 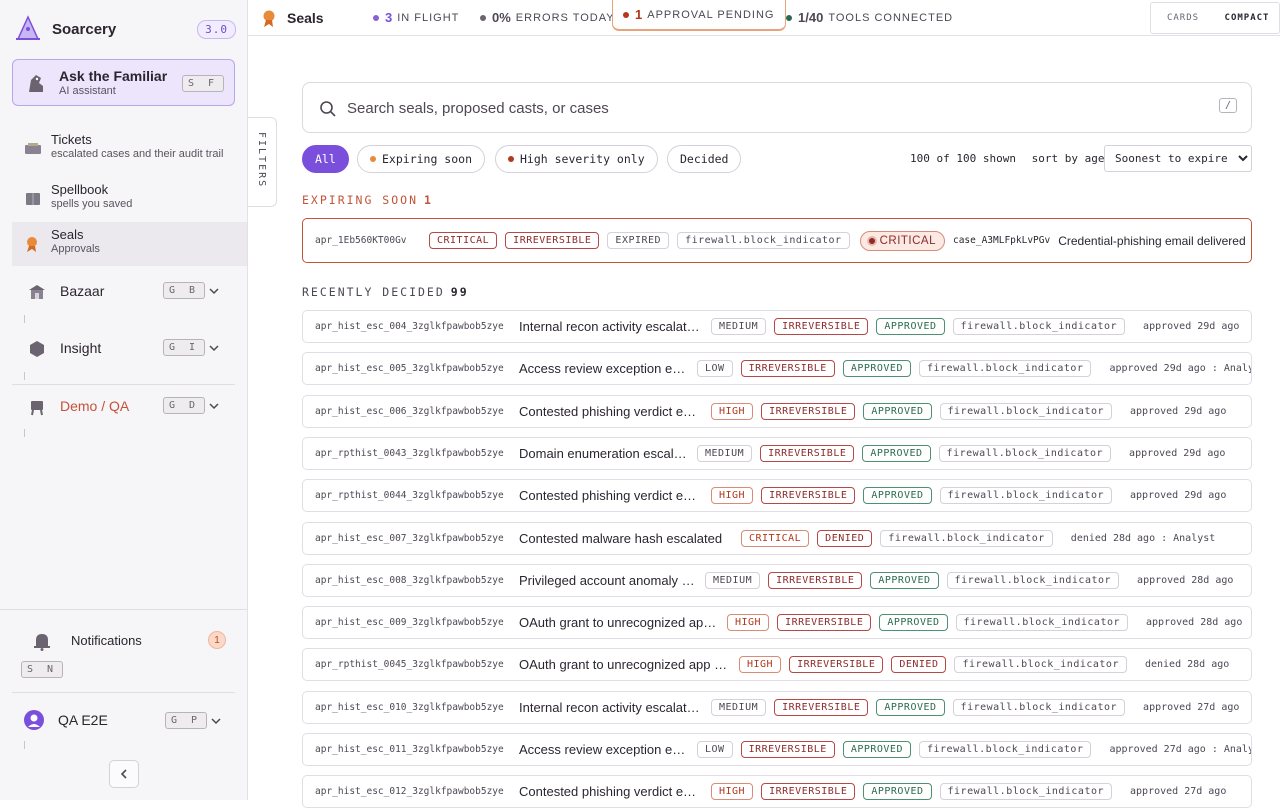 What do you see at coordinates (328, 109) in the screenshot?
I see `search-icon` at bounding box center [328, 109].